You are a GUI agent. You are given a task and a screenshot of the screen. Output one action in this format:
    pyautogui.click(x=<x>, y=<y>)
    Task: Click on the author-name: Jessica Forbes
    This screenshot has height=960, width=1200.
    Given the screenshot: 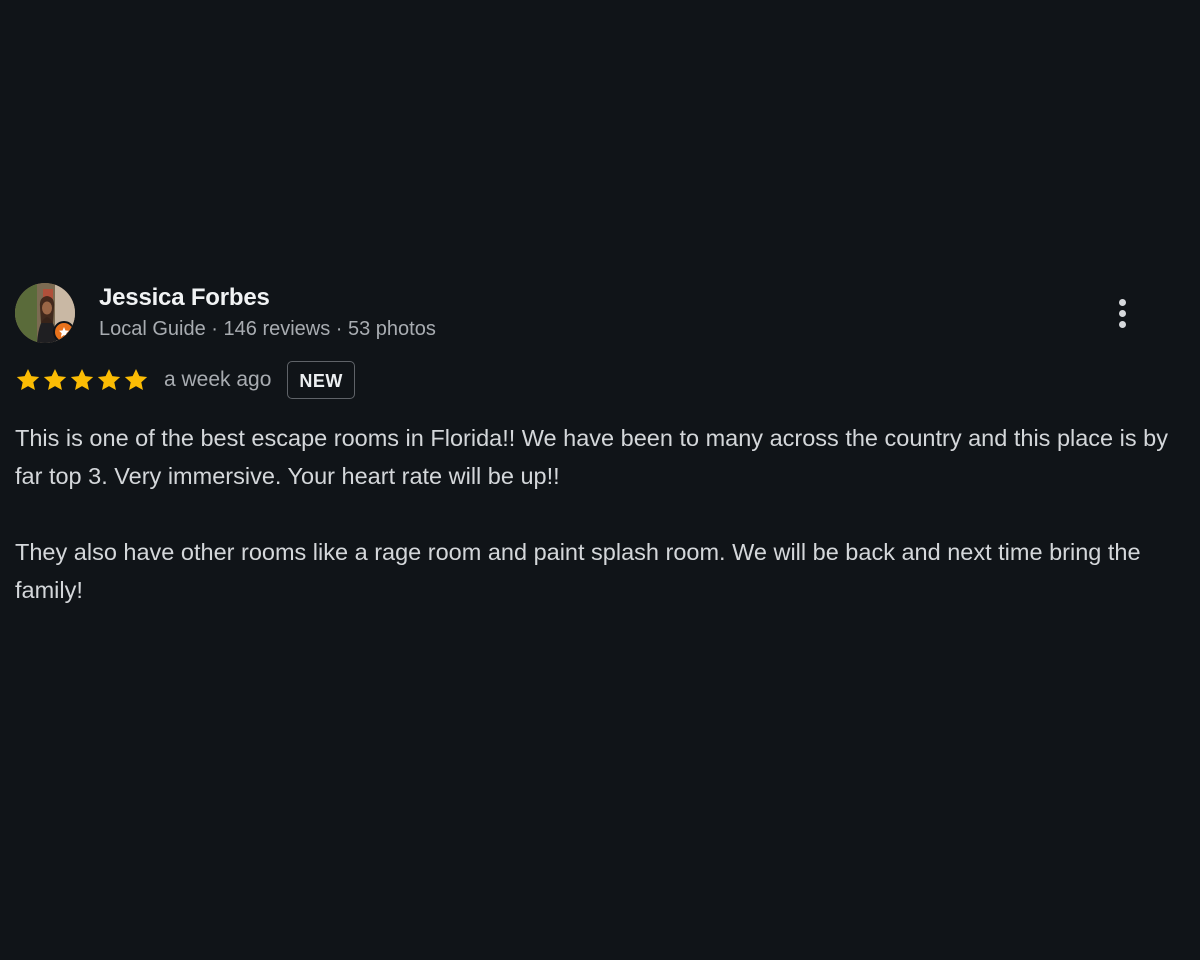 What is the action you would take?
    pyautogui.click(x=184, y=298)
    